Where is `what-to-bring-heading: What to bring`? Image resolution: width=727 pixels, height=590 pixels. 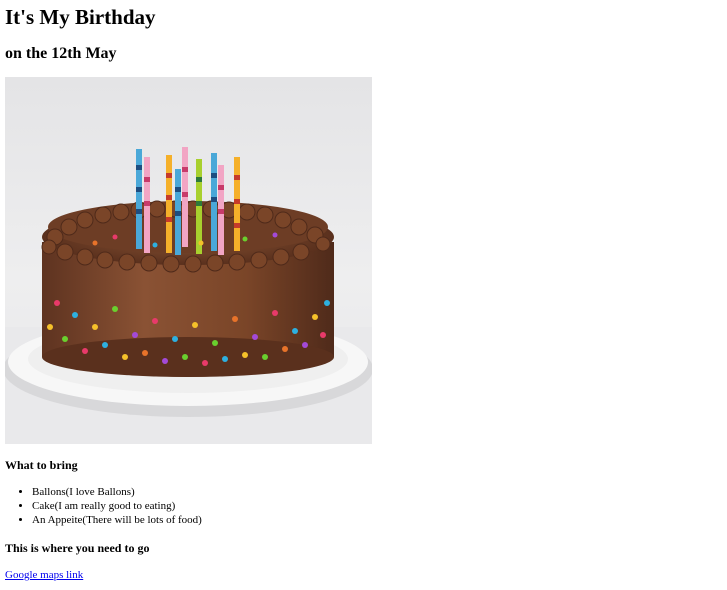 what-to-bring-heading: What to bring is located at coordinates (41, 465).